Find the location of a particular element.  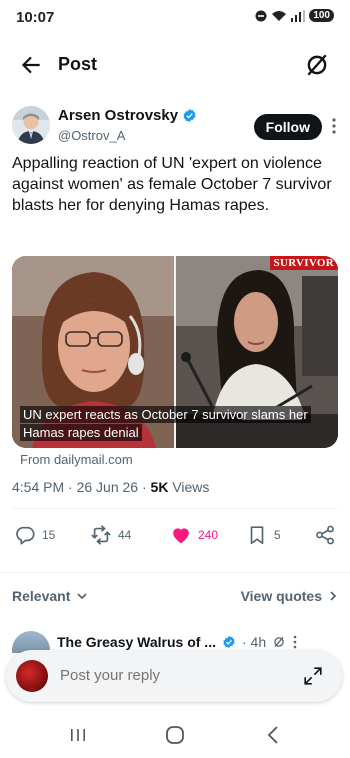

bookmark-icon is located at coordinates (257, 535).